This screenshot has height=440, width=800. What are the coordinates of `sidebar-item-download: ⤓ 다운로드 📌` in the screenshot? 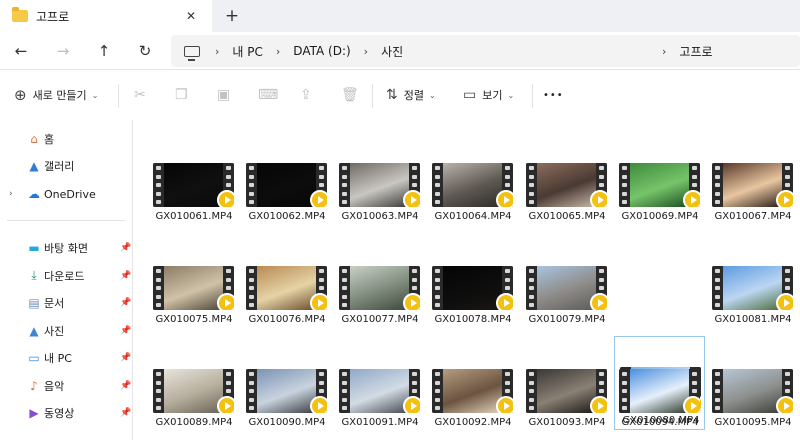 It's located at (66, 276).